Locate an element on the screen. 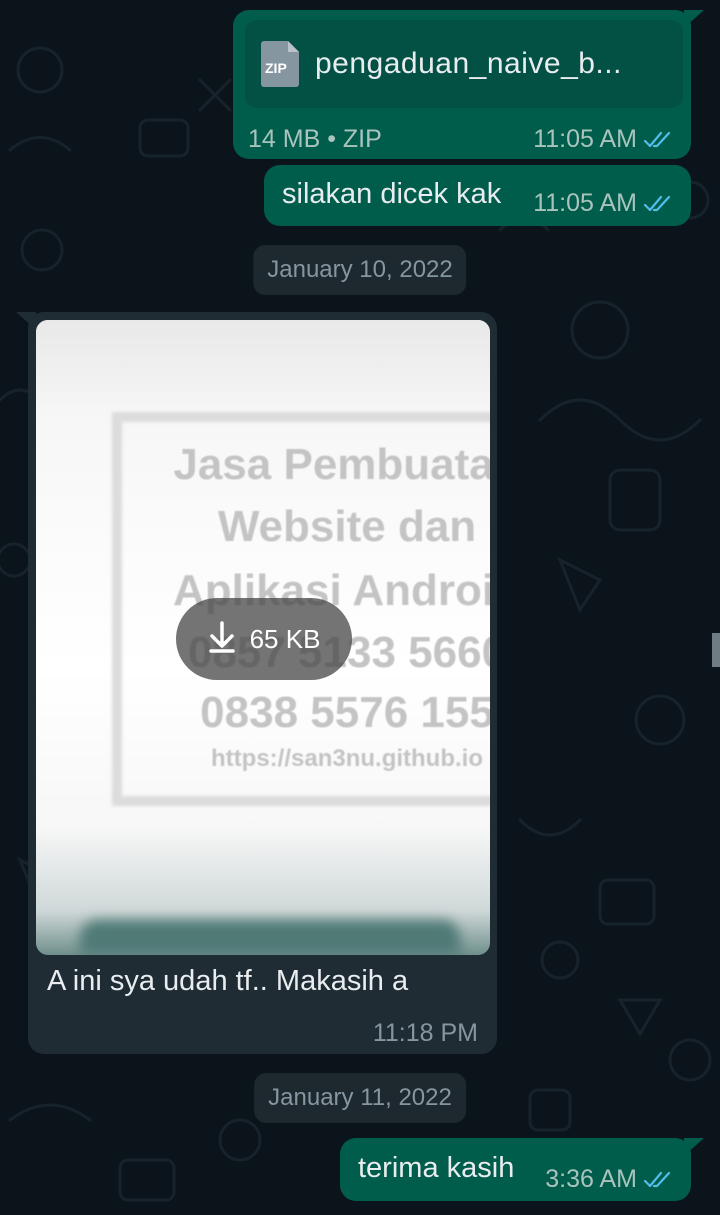  file-info: 14 MB • ZIP is located at coordinates (315, 139).